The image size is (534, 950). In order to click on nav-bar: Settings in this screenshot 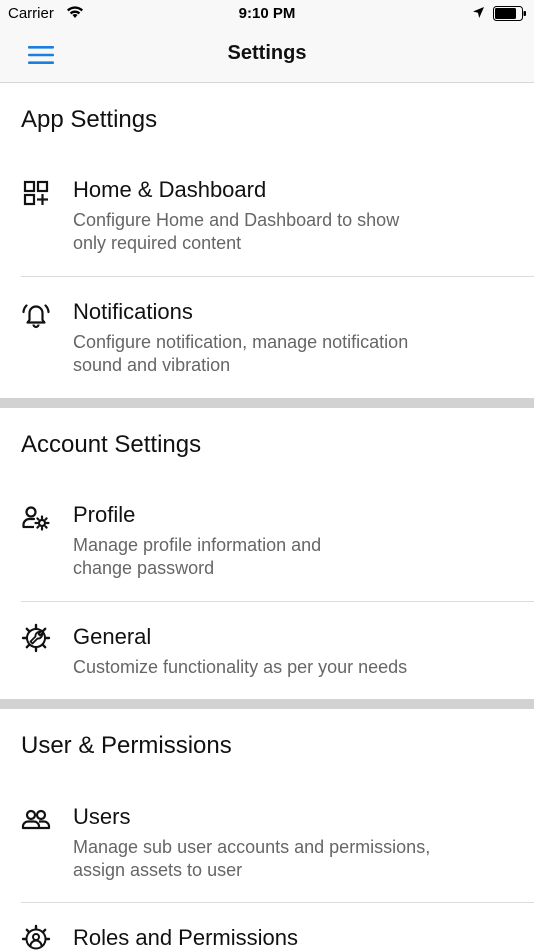, I will do `click(267, 55)`.